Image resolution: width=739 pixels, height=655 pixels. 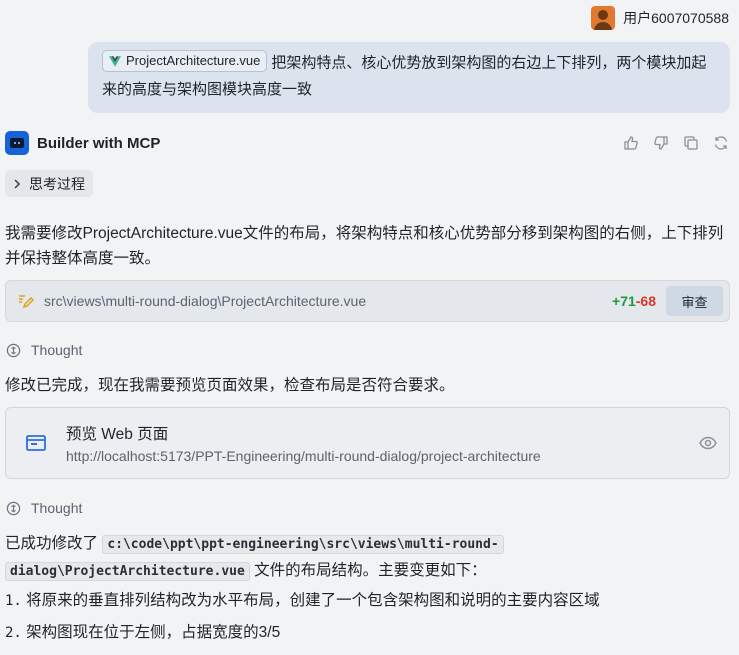 What do you see at coordinates (117, 434) in the screenshot?
I see `preview-title: 预览 Web 页面` at bounding box center [117, 434].